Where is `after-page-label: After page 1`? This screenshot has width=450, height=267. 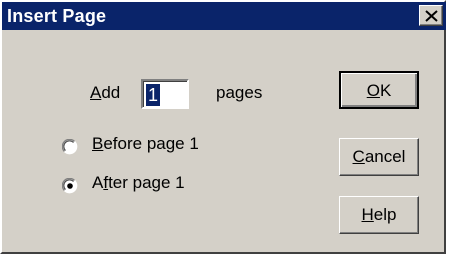
after-page-label: After page 1 is located at coordinates (138, 183).